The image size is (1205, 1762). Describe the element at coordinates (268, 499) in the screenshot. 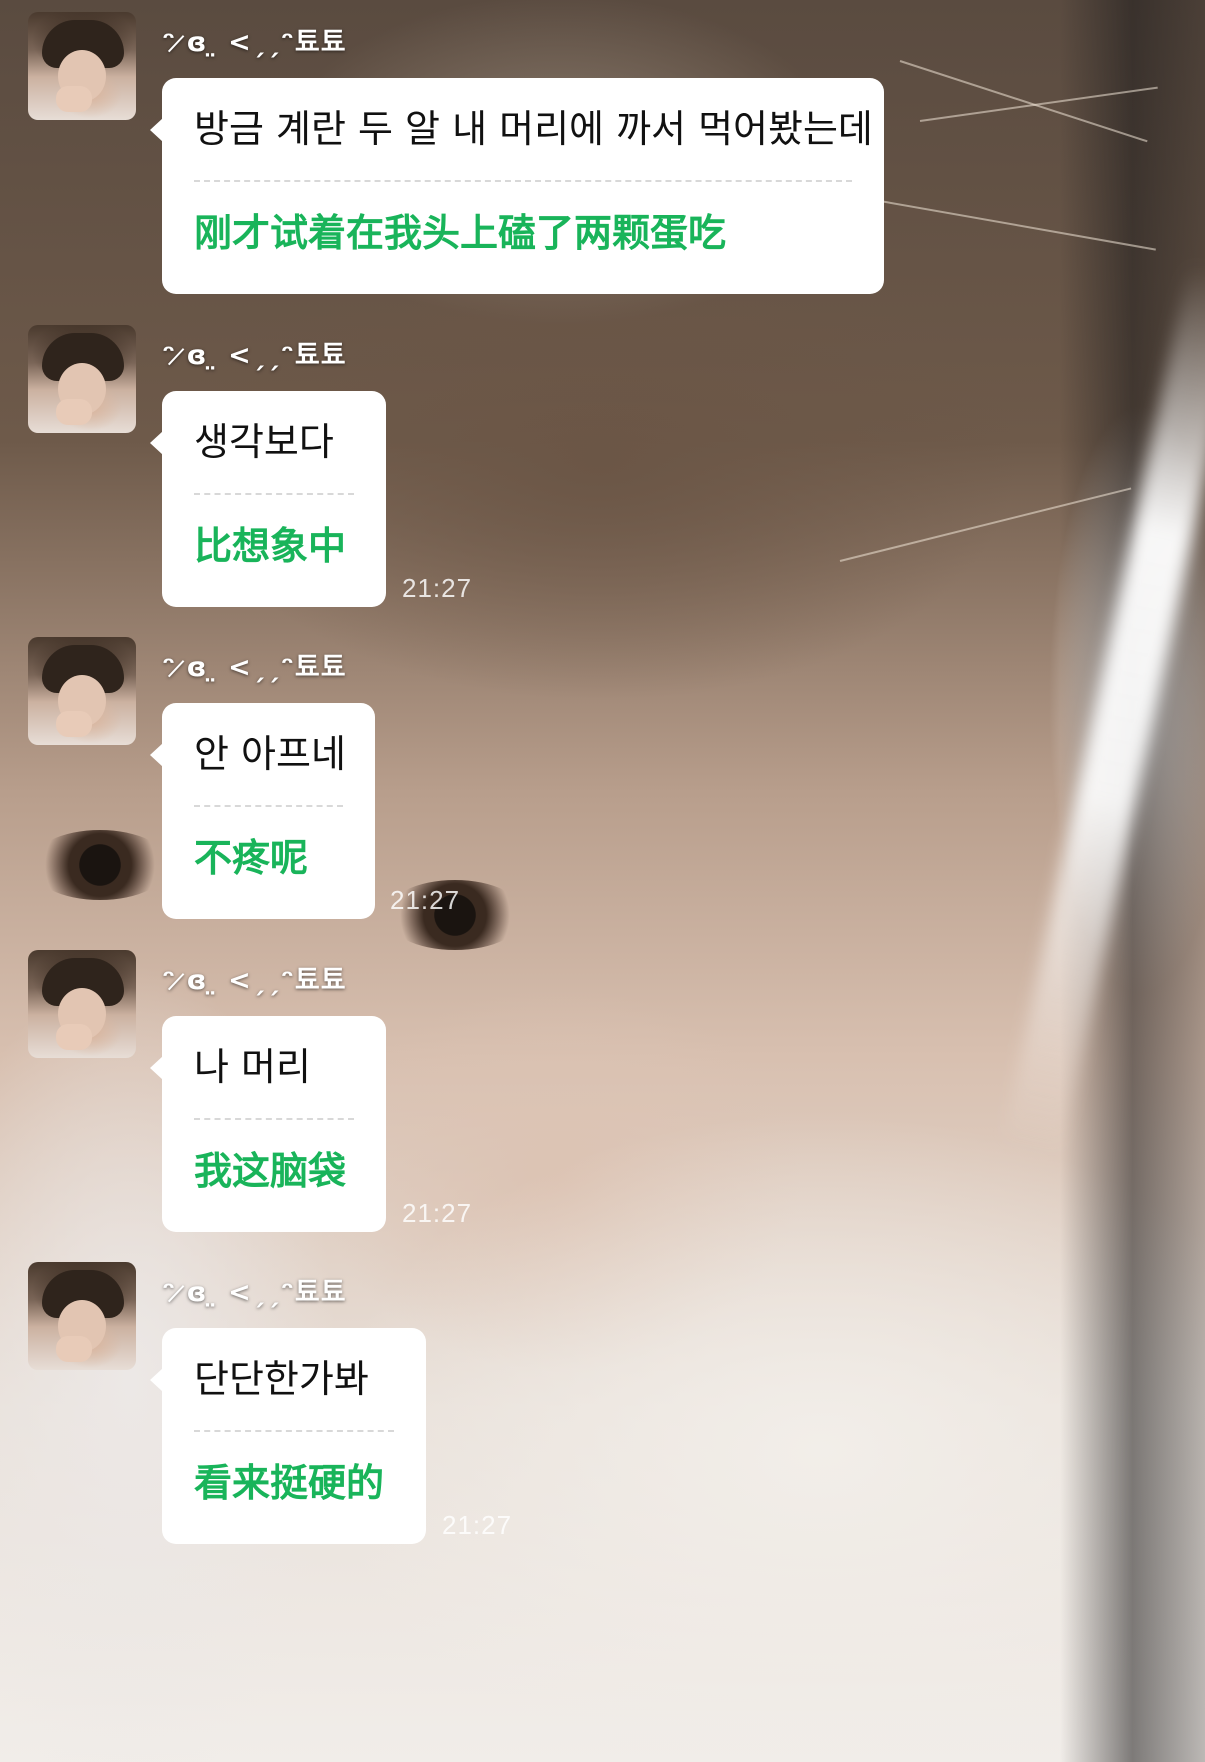

I see `message-bubble: 생각보다 比想象中` at that location.